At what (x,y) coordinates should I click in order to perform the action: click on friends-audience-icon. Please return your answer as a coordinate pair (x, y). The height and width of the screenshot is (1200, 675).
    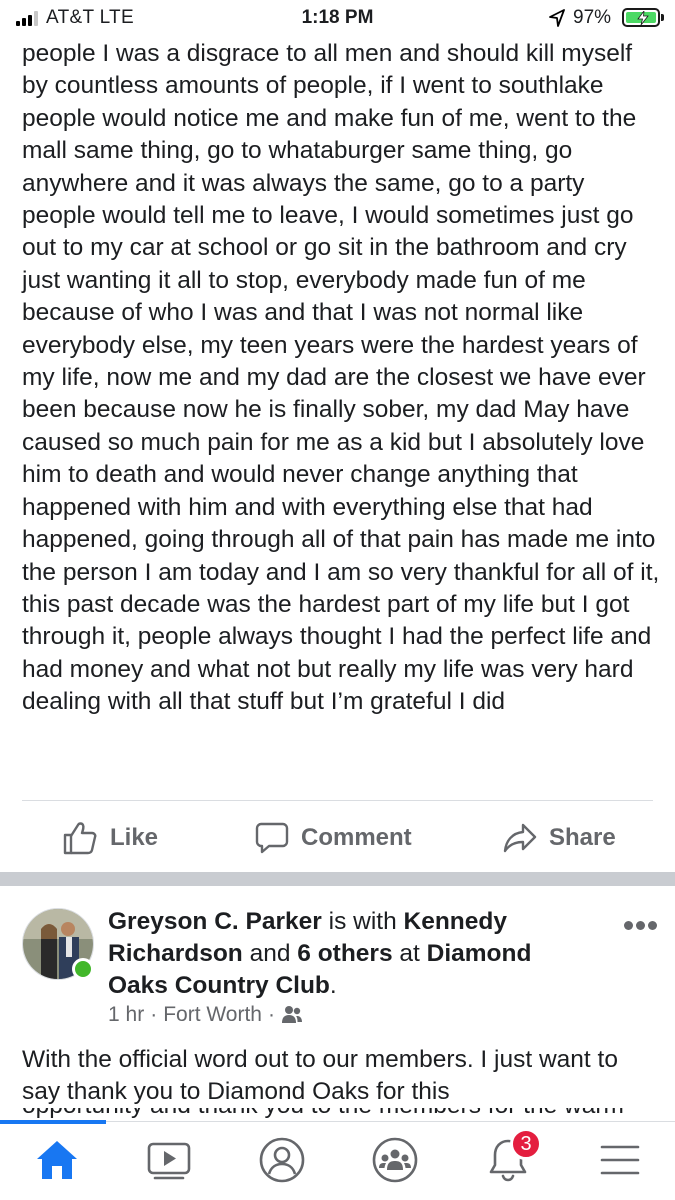
    Looking at the image, I should click on (292, 1015).